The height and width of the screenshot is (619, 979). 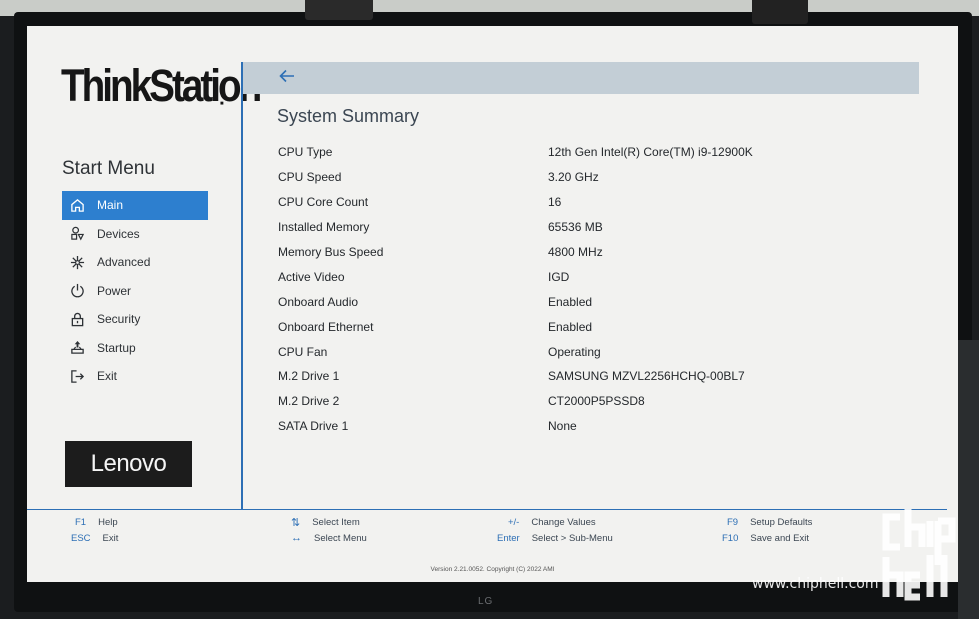 What do you see at coordinates (77, 348) in the screenshot?
I see `startup-icon` at bounding box center [77, 348].